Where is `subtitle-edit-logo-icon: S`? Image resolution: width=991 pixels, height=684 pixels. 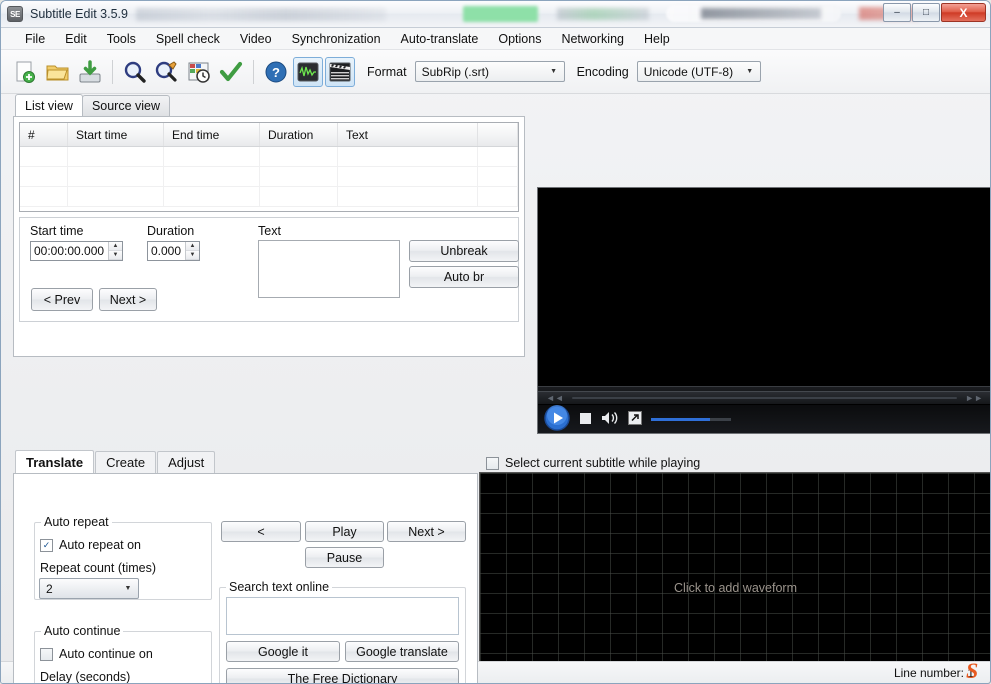 subtitle-edit-logo-icon: S is located at coordinates (972, 670).